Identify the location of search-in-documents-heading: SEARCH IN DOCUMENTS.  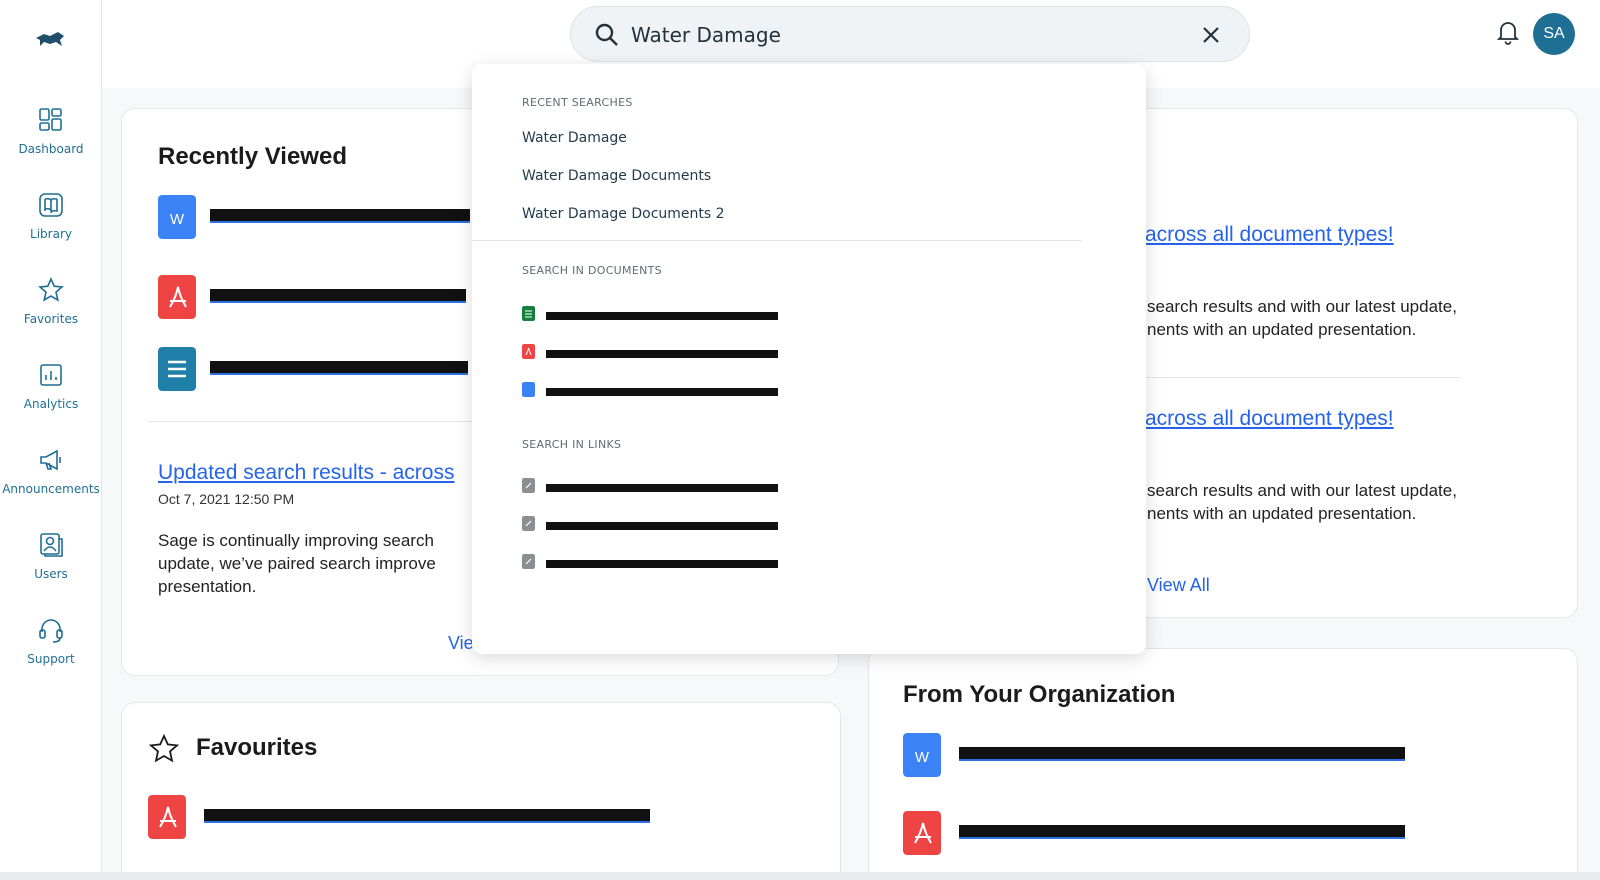
(592, 270).